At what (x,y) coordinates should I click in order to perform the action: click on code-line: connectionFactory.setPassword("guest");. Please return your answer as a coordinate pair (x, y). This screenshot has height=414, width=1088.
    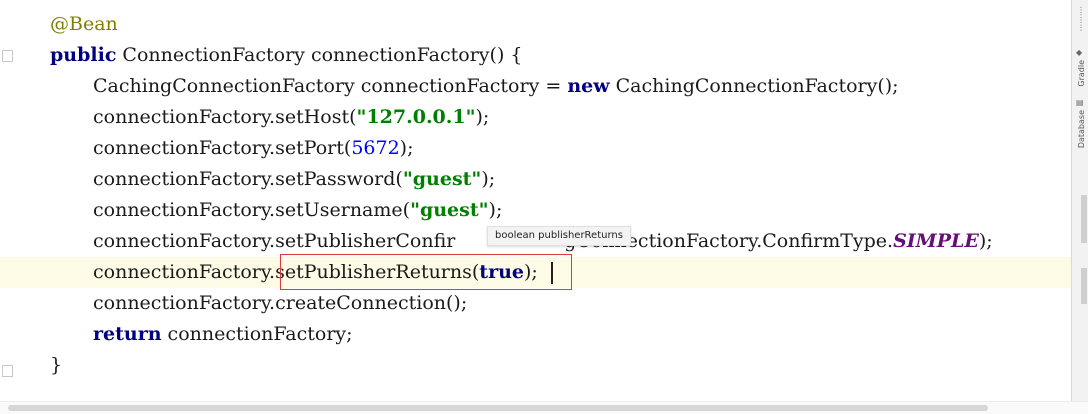
    Looking at the image, I should click on (536, 179).